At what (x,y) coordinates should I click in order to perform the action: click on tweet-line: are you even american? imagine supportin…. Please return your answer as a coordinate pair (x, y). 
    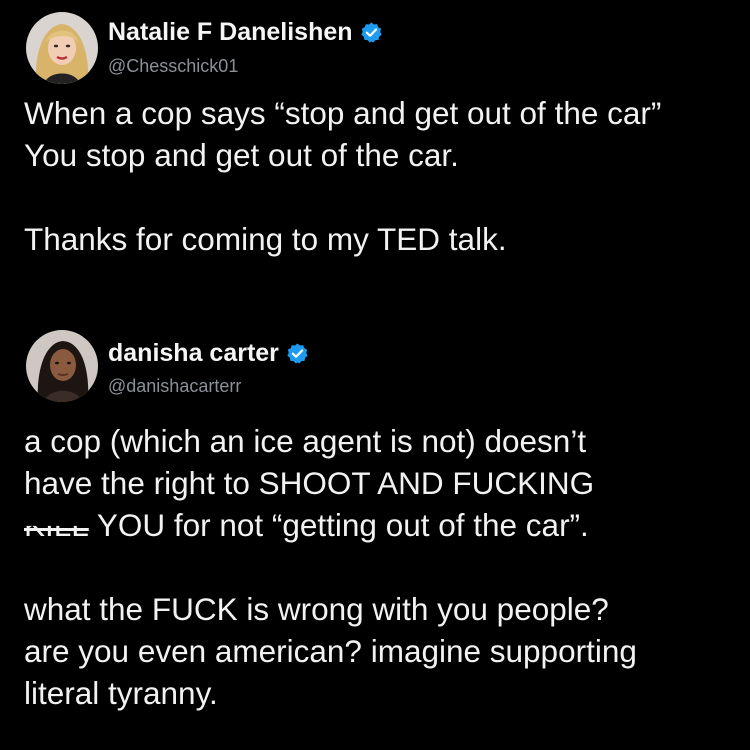
    Looking at the image, I should click on (330, 651).